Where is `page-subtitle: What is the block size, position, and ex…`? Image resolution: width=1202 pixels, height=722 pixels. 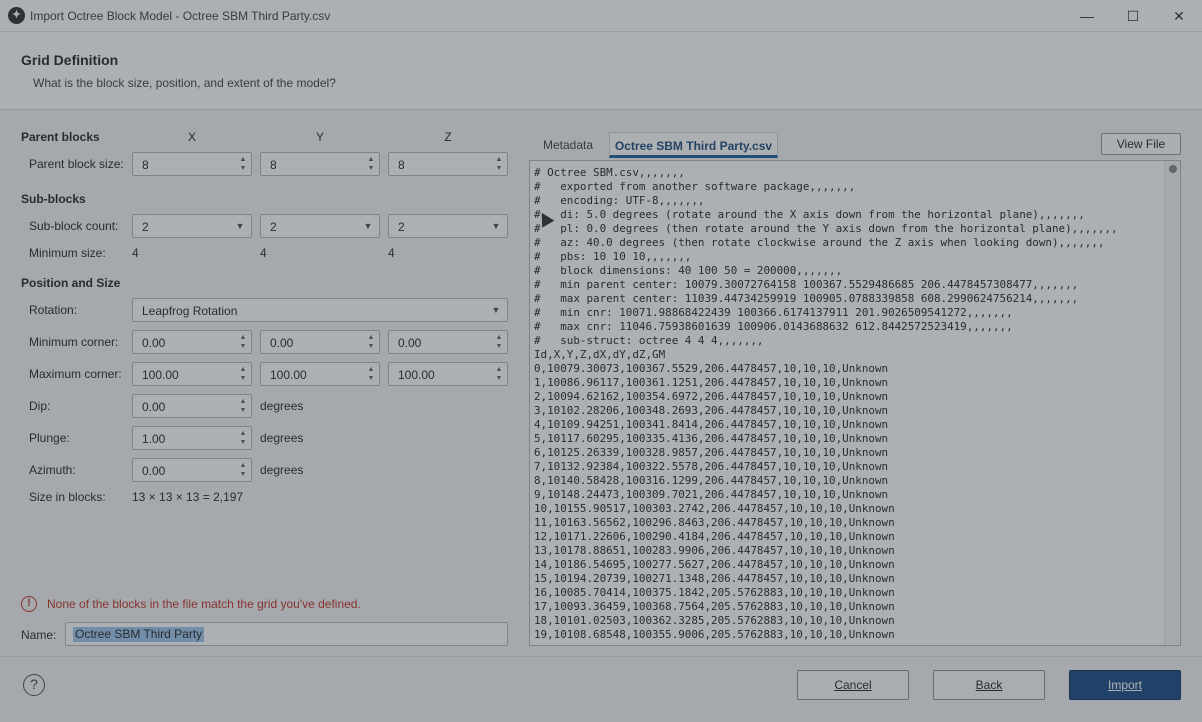 page-subtitle: What is the block size, position, and ex… is located at coordinates (184, 83).